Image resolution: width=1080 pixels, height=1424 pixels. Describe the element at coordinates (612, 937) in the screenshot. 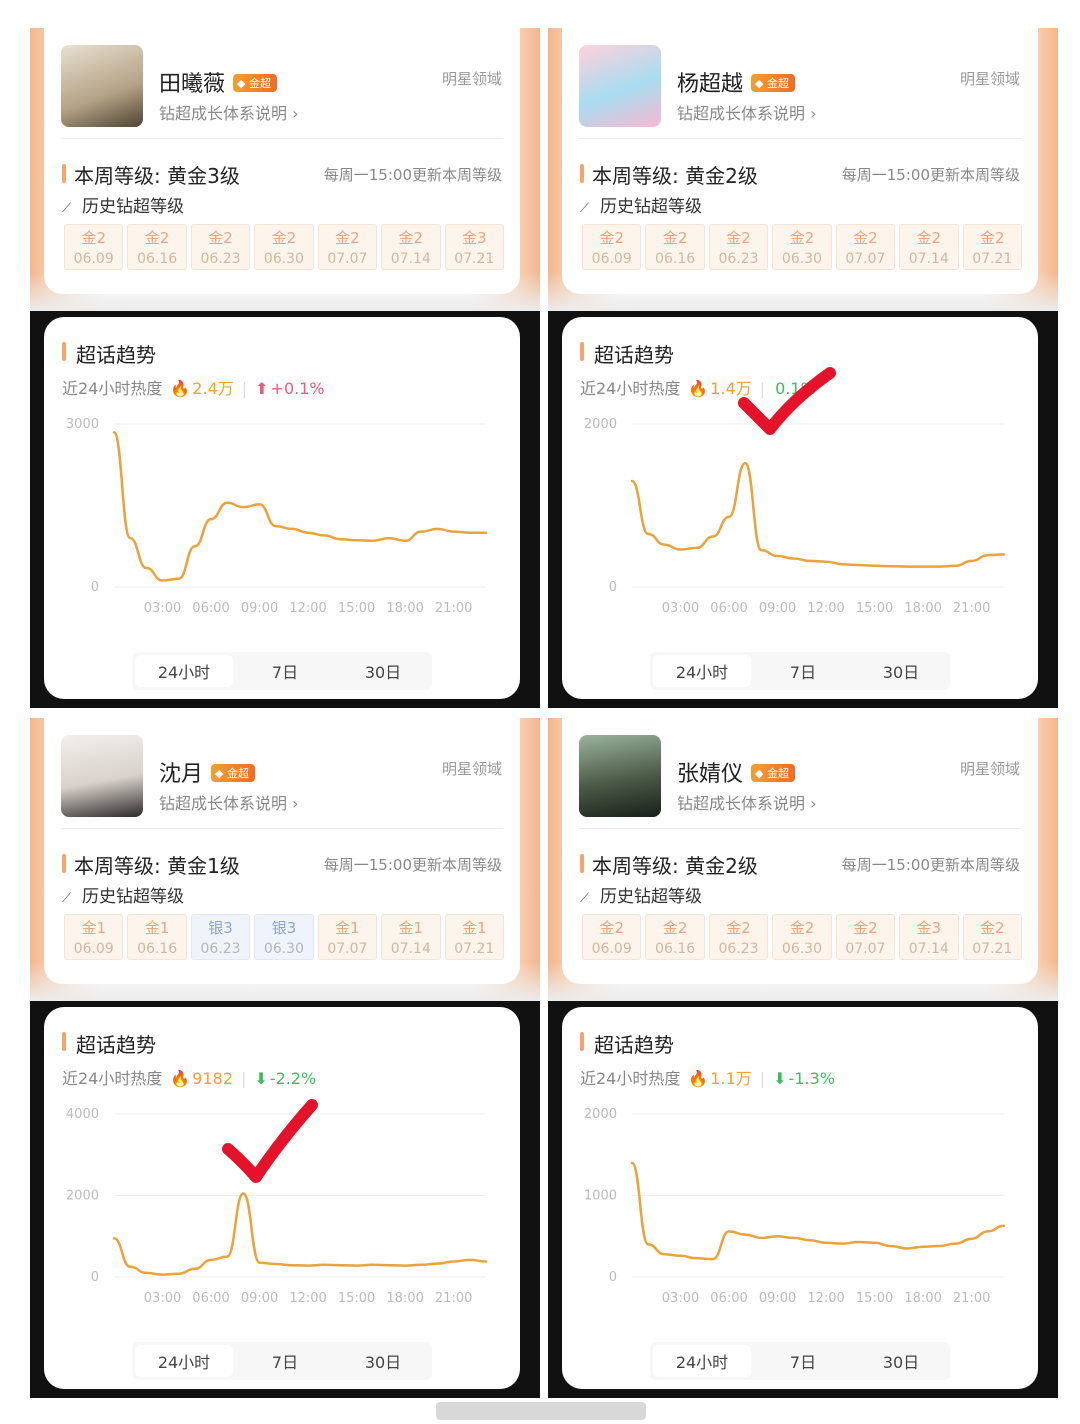

I see `history-chip: 金2 06.09` at that location.